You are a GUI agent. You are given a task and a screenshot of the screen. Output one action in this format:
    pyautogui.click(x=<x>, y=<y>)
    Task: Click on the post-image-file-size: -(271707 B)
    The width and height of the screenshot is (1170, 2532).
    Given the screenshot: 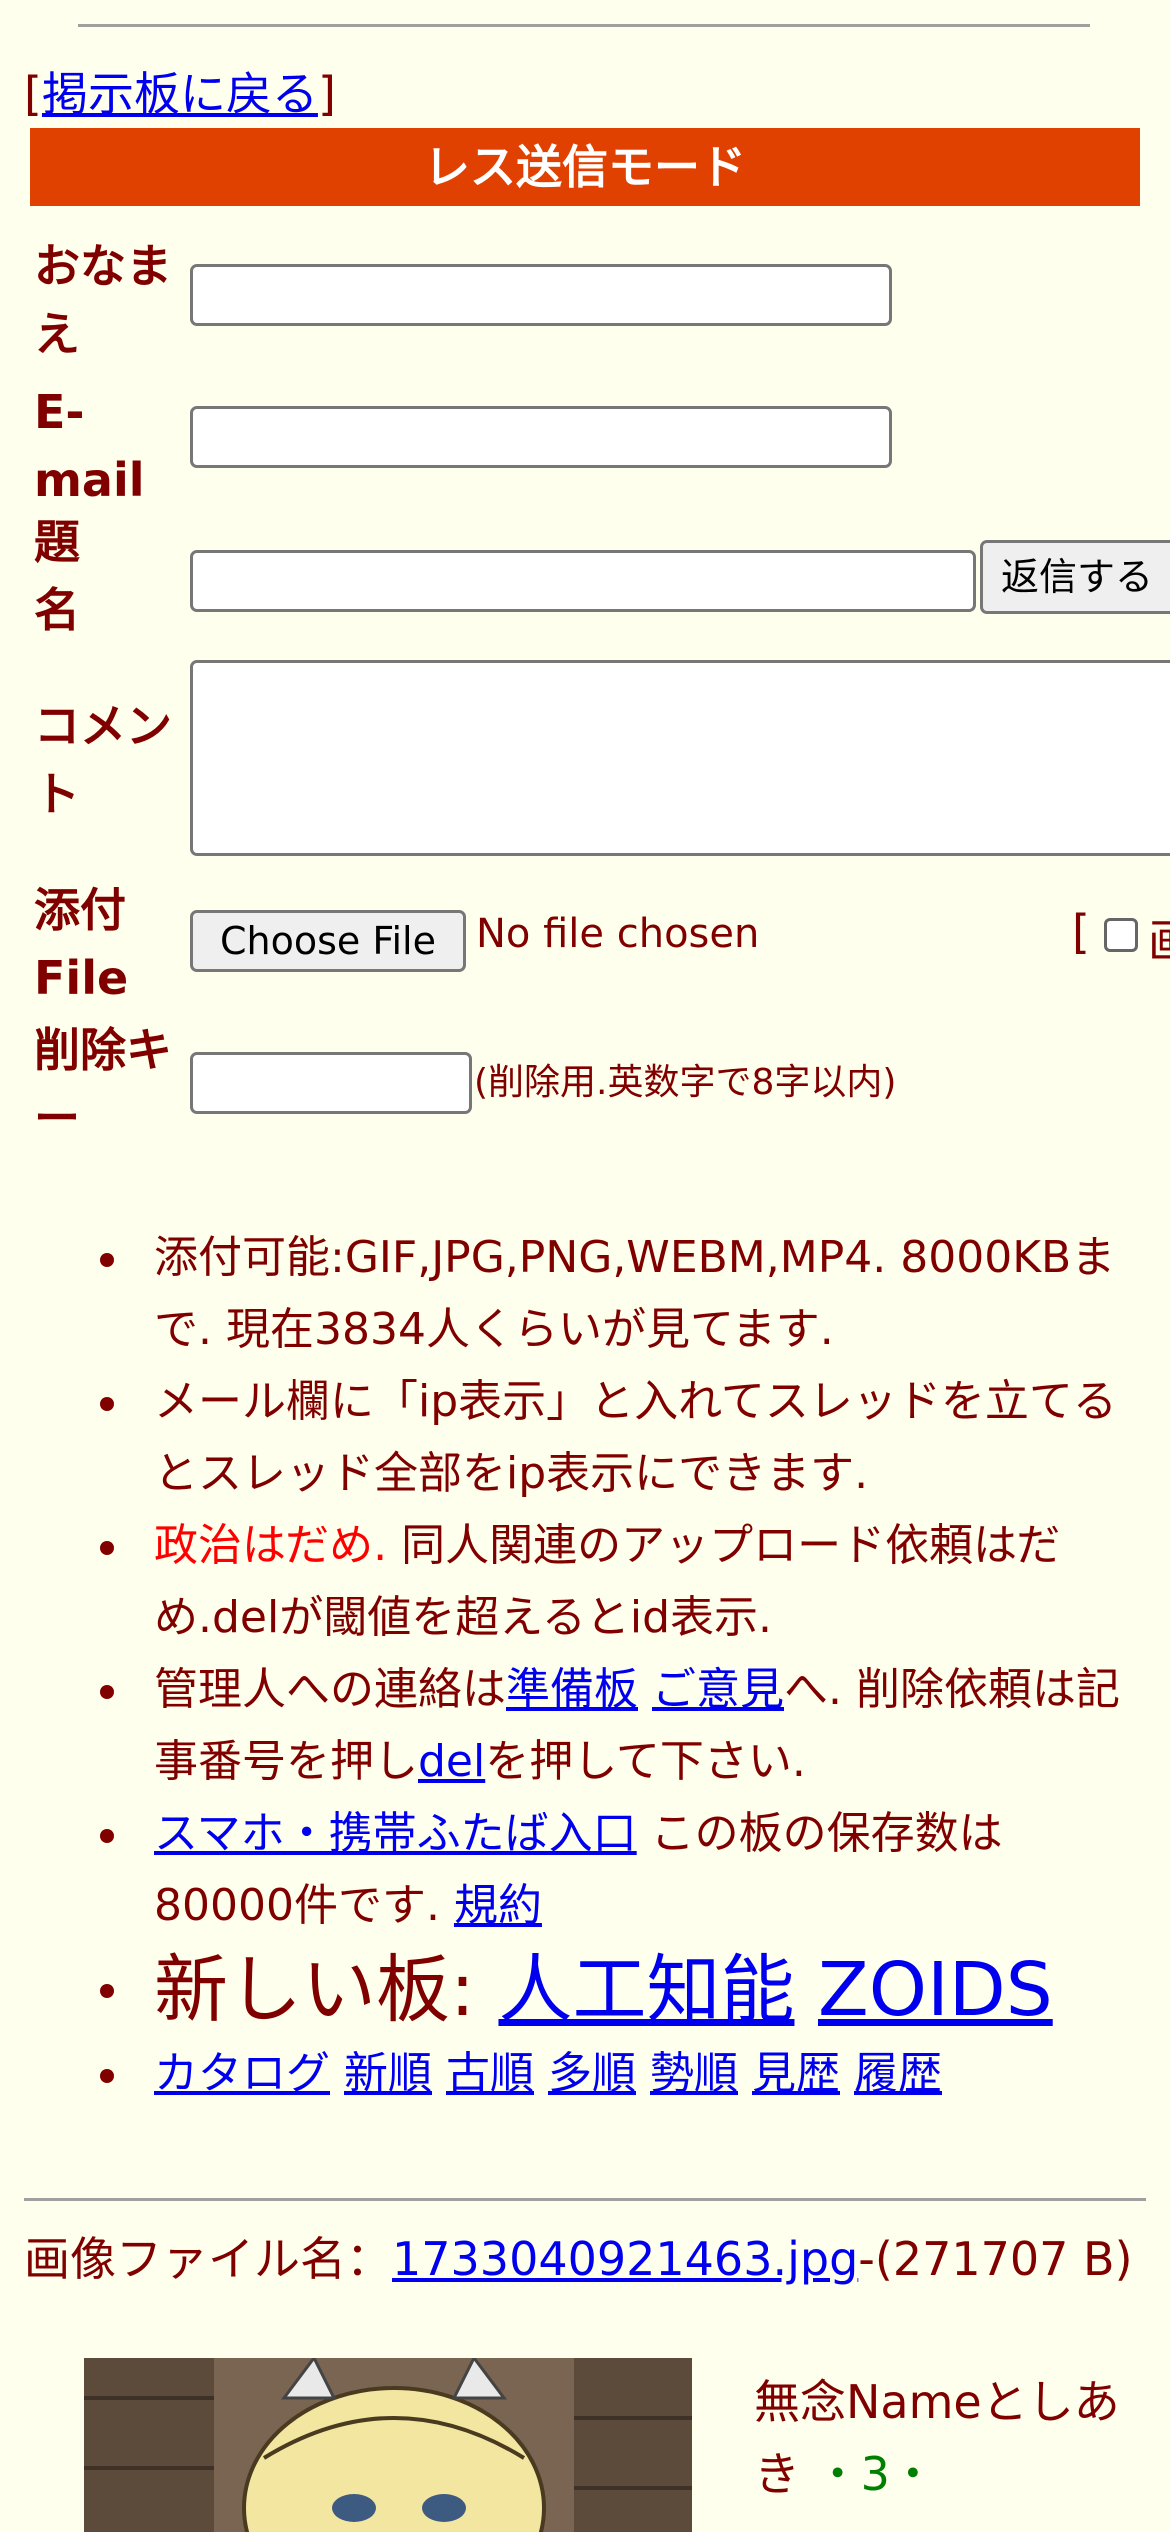 What is the action you would take?
    pyautogui.click(x=995, y=2259)
    